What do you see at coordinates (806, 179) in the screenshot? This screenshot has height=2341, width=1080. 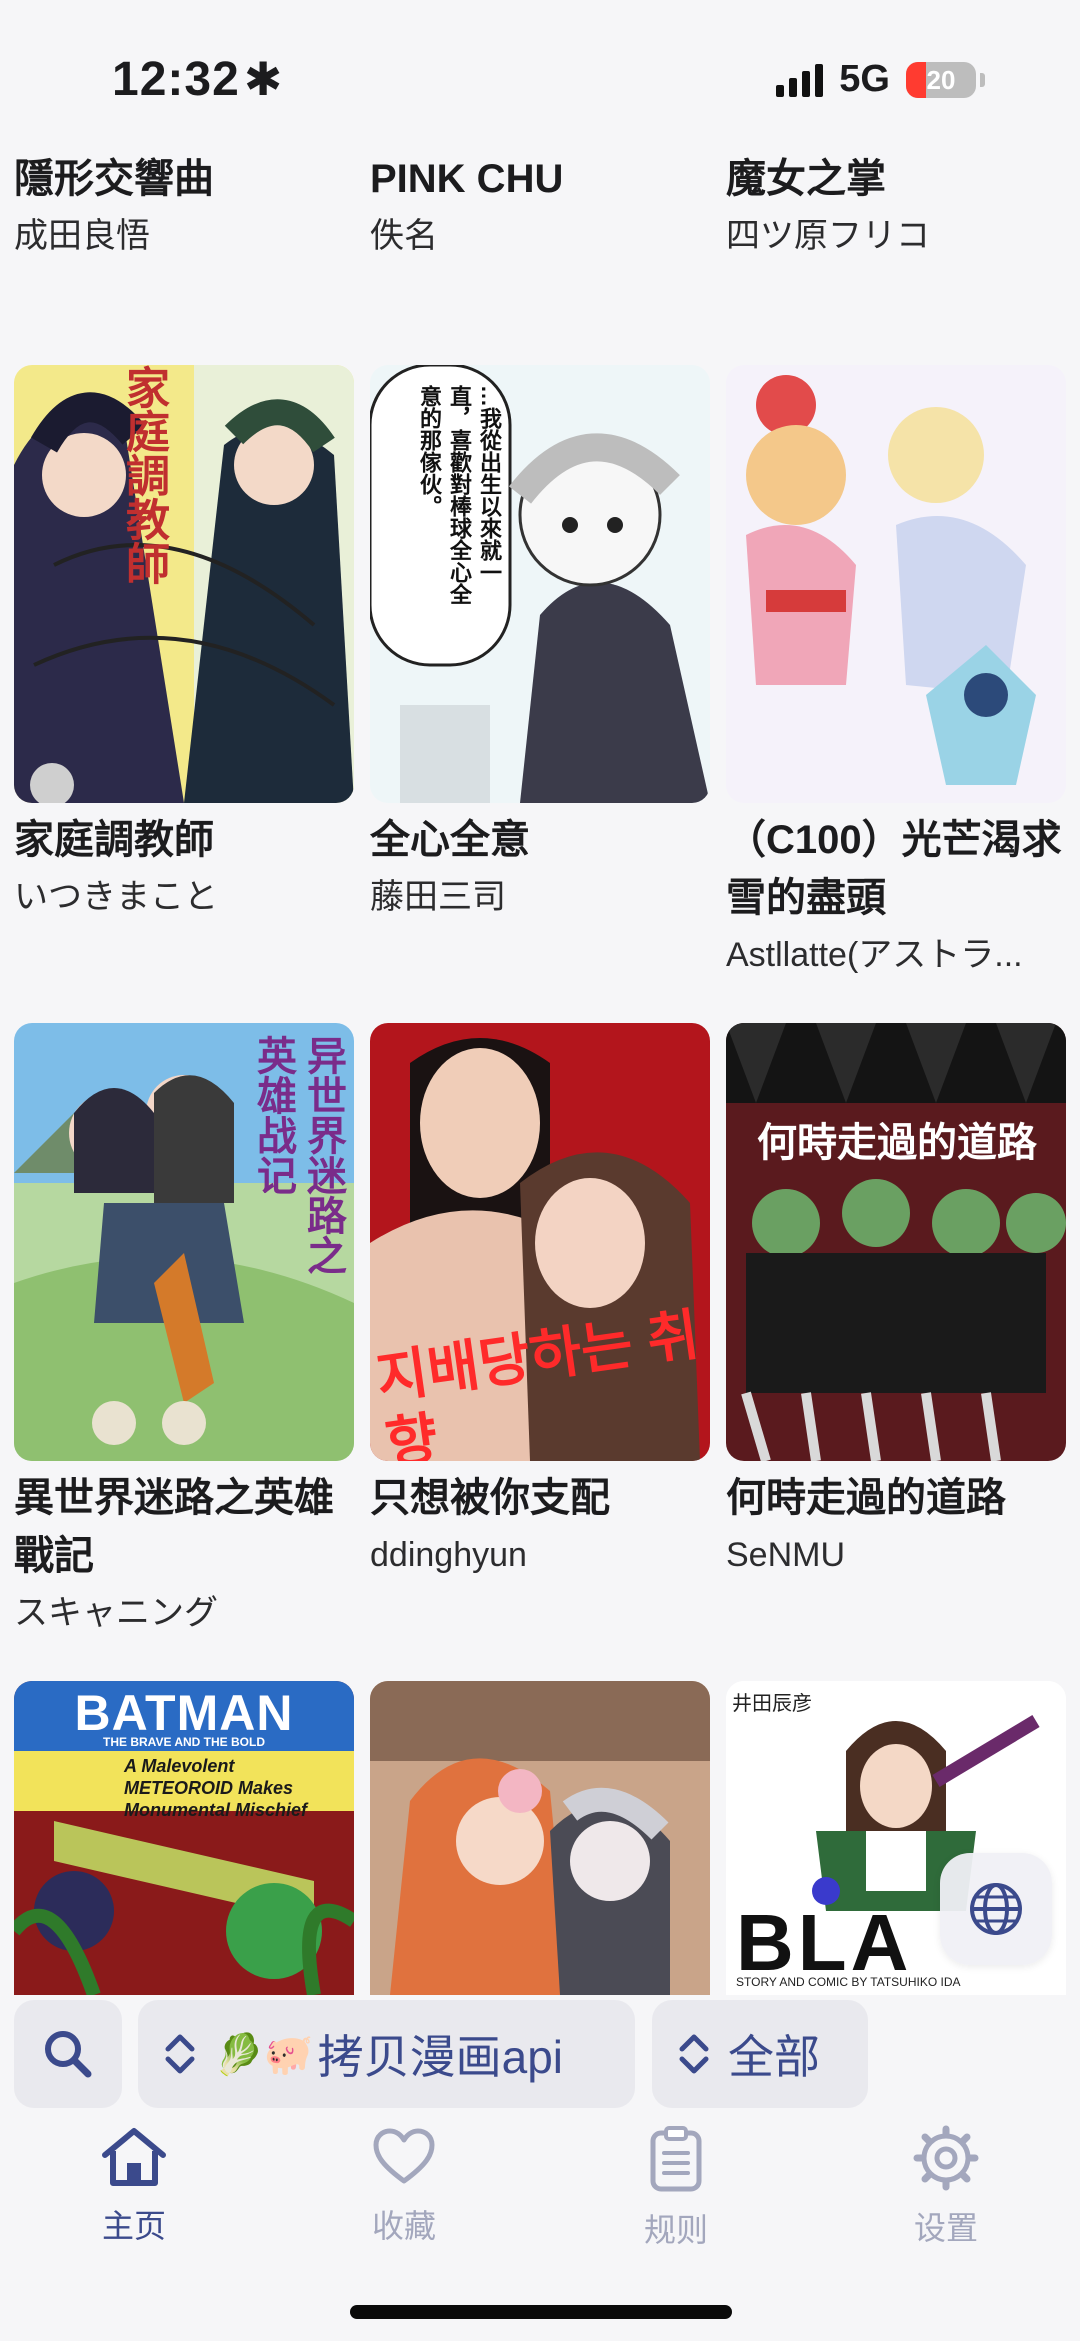 I see `manga-title: 魔女之掌` at bounding box center [806, 179].